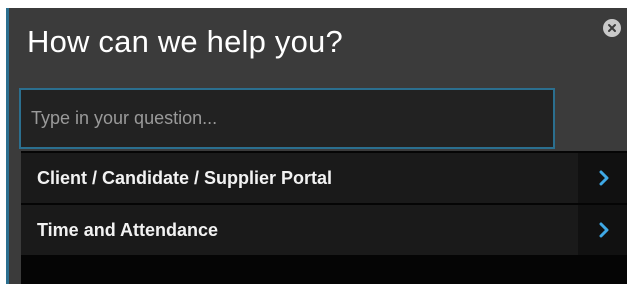 This screenshot has width=627, height=284. I want to click on close-icon, so click(612, 28).